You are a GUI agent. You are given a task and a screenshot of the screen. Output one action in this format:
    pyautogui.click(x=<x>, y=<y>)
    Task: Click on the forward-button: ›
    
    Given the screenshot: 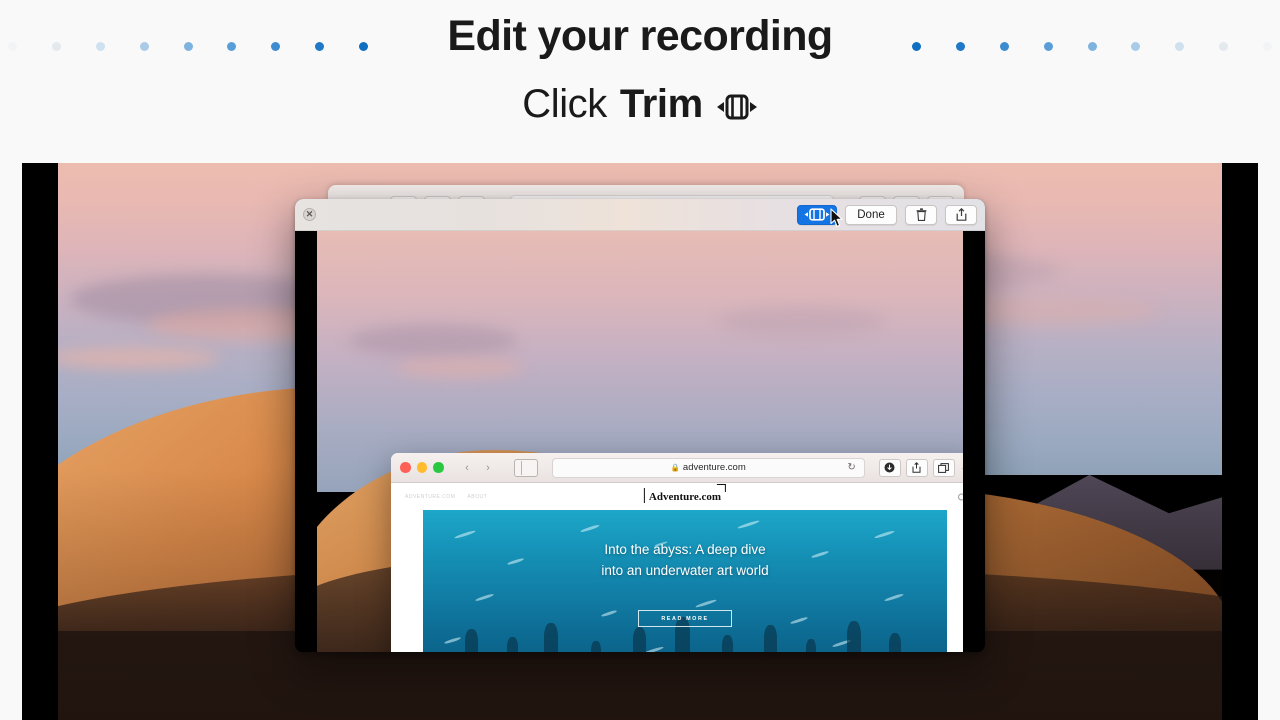 What is the action you would take?
    pyautogui.click(x=488, y=468)
    